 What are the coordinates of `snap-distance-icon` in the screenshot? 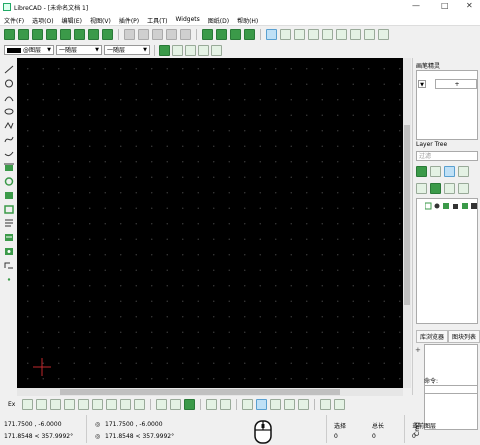 It's located at (112, 404).